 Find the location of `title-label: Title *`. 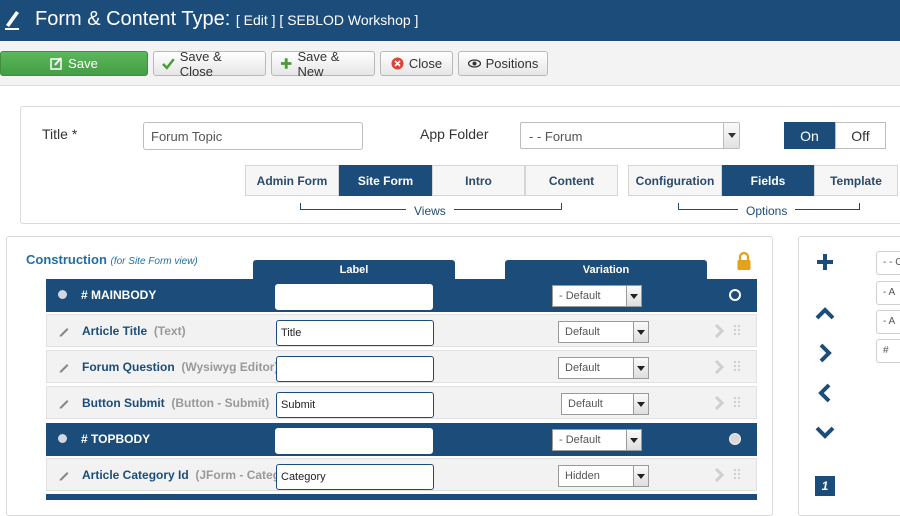

title-label: Title * is located at coordinates (59, 134).